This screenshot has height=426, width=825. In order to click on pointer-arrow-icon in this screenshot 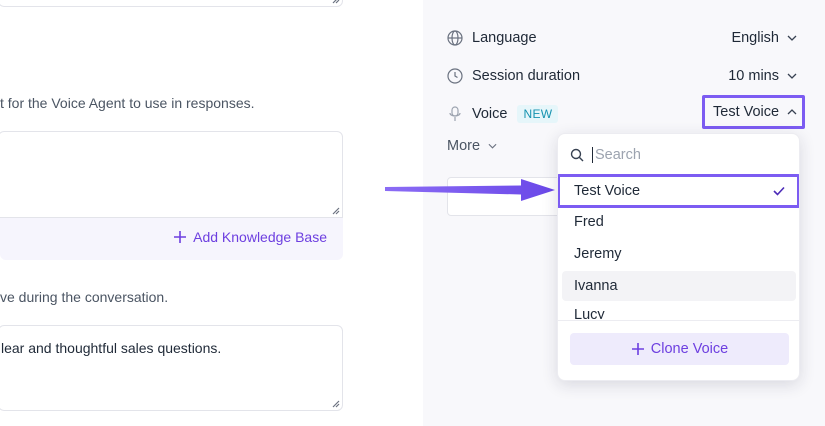, I will do `click(470, 190)`.